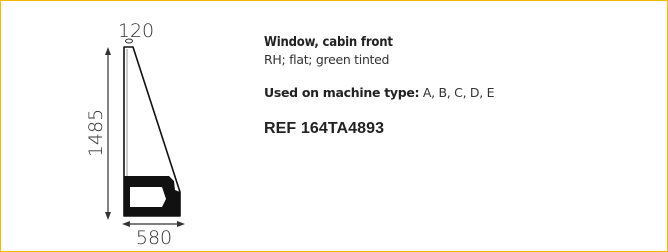  I want to click on width-arrow-right, so click(181, 224).